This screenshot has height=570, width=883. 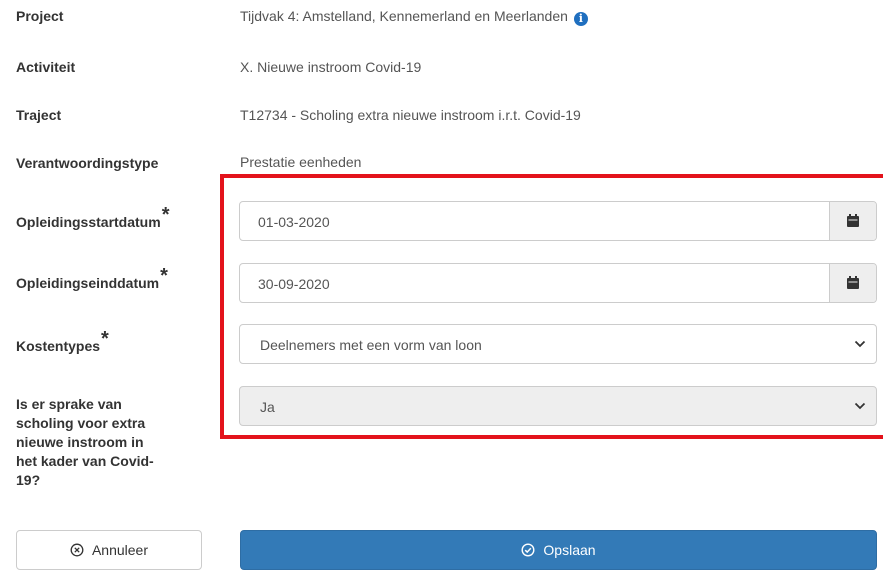 I want to click on save-button: Opslaan, so click(x=558, y=550).